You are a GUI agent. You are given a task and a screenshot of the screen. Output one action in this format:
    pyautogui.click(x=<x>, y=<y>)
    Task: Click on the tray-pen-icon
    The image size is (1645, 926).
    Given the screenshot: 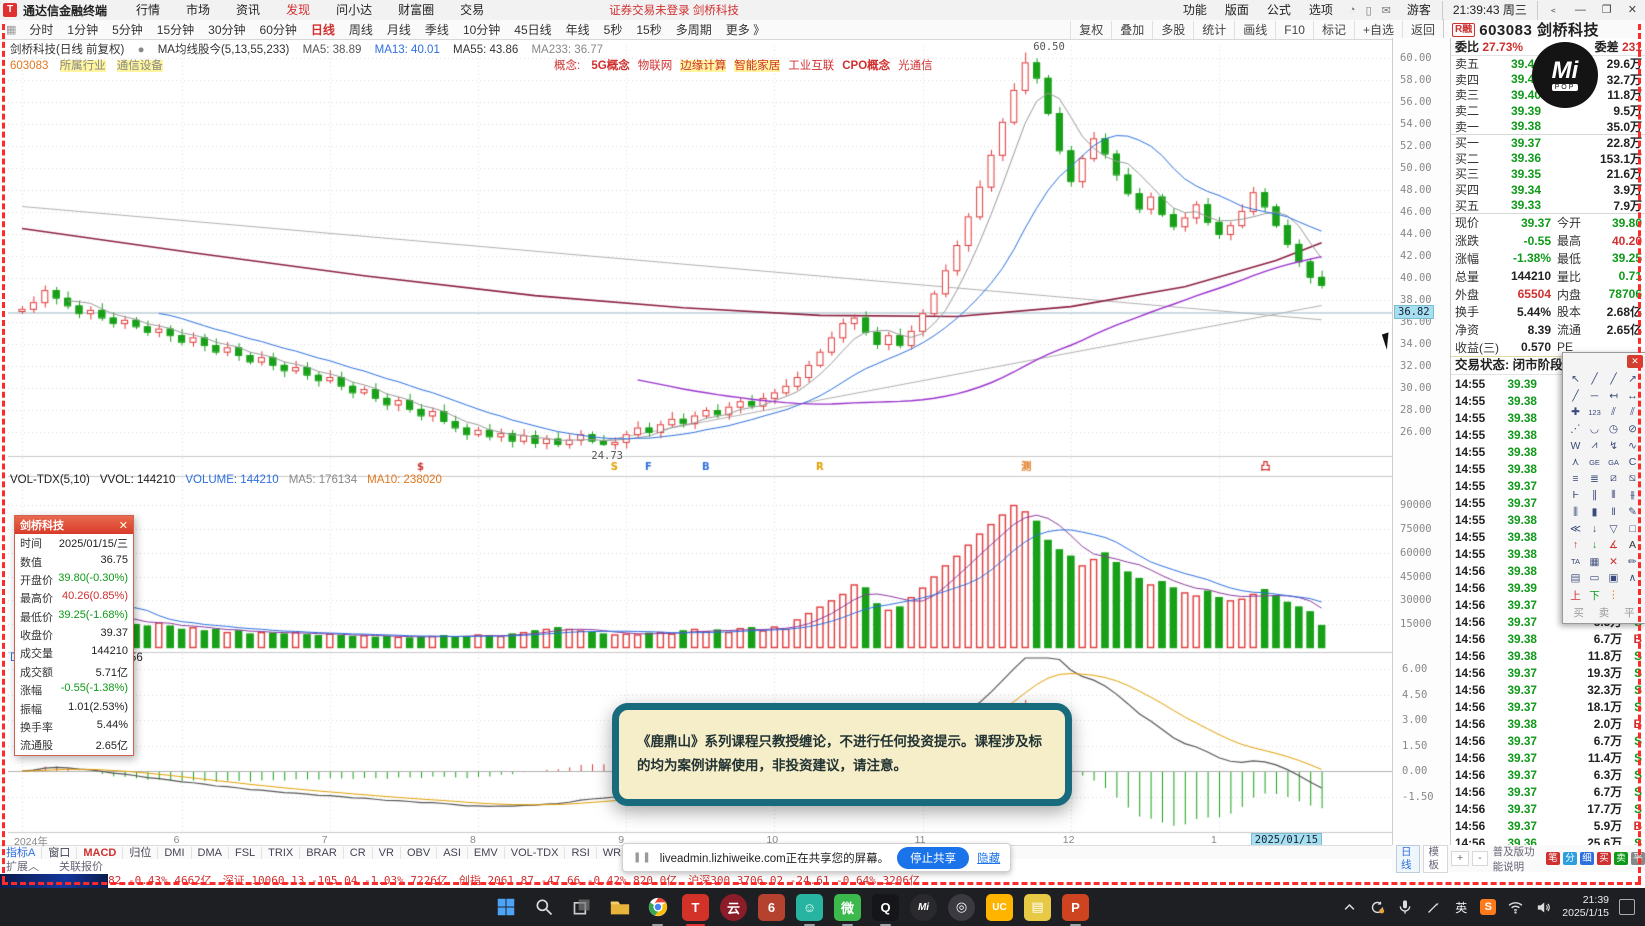 What is the action you would take?
    pyautogui.click(x=1433, y=907)
    